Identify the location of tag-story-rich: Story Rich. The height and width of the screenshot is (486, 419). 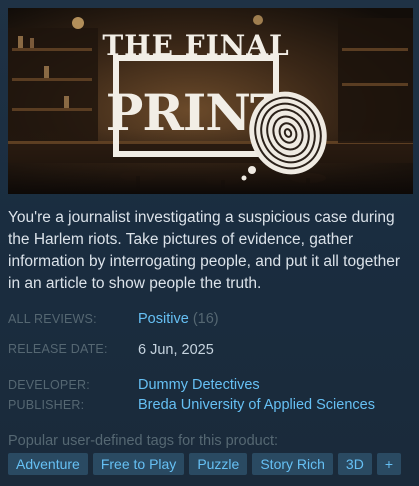
(292, 464).